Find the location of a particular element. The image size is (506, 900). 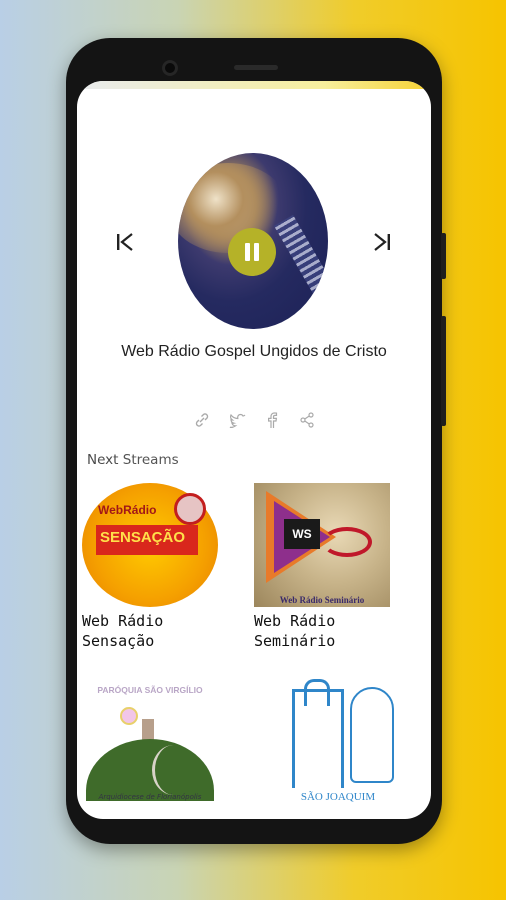

stream-card: SÃO JOAQUIM is located at coordinates (350, 741).